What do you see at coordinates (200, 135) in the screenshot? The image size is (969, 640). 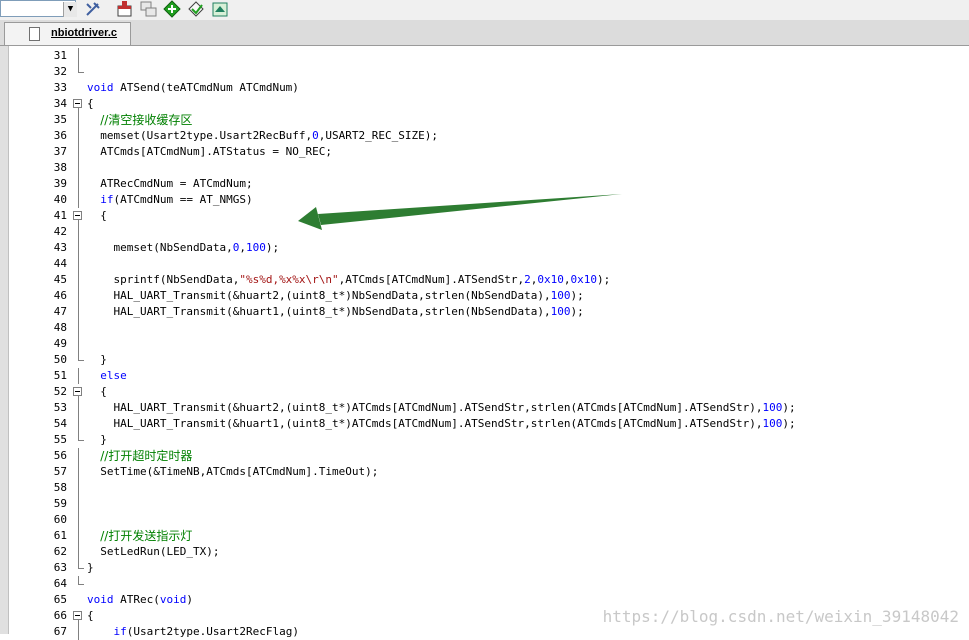 I see `code-token: memset(Usart2type.Usart2RecBuff,` at bounding box center [200, 135].